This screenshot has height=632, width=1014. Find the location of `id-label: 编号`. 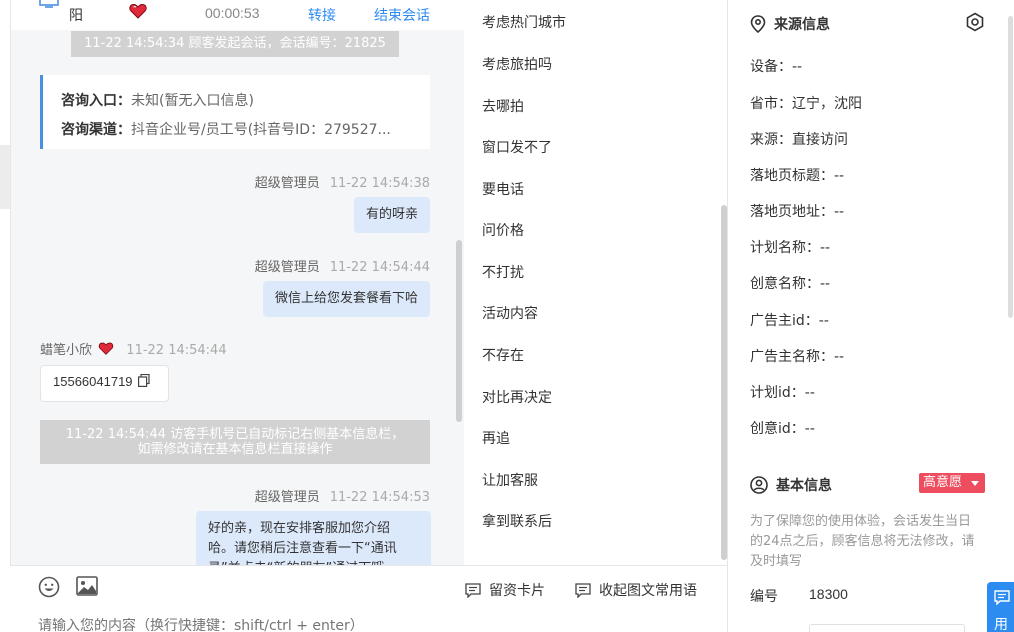

id-label: 编号 is located at coordinates (764, 597).